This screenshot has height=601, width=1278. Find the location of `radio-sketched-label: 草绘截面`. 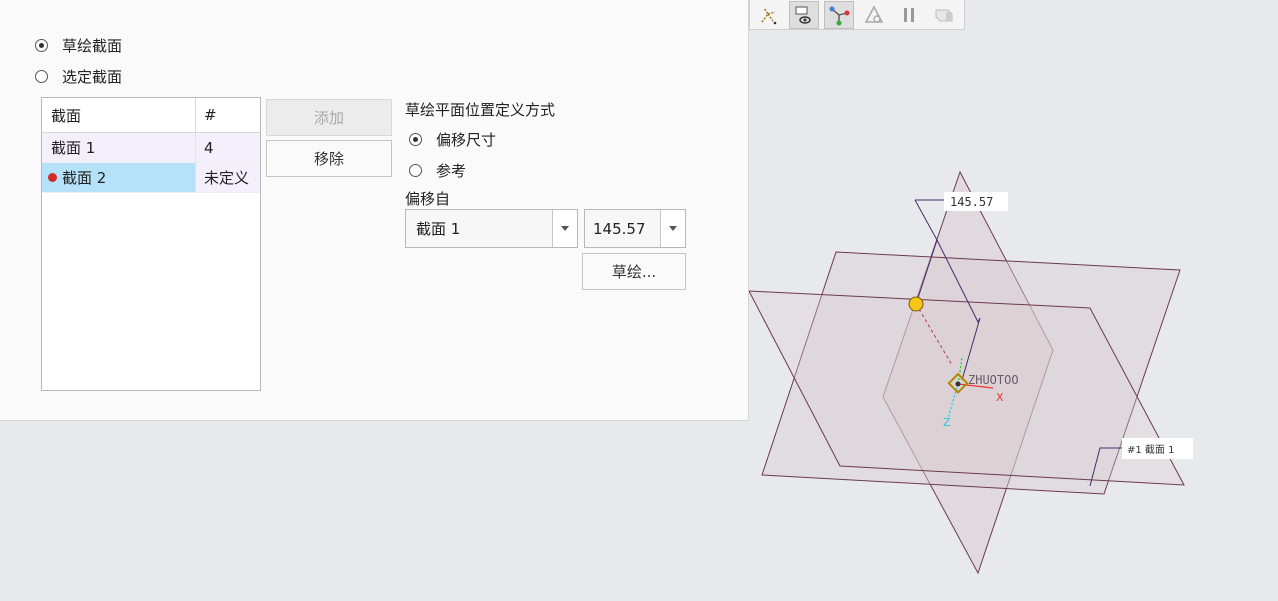

radio-sketched-label: 草绘截面 is located at coordinates (92, 46).